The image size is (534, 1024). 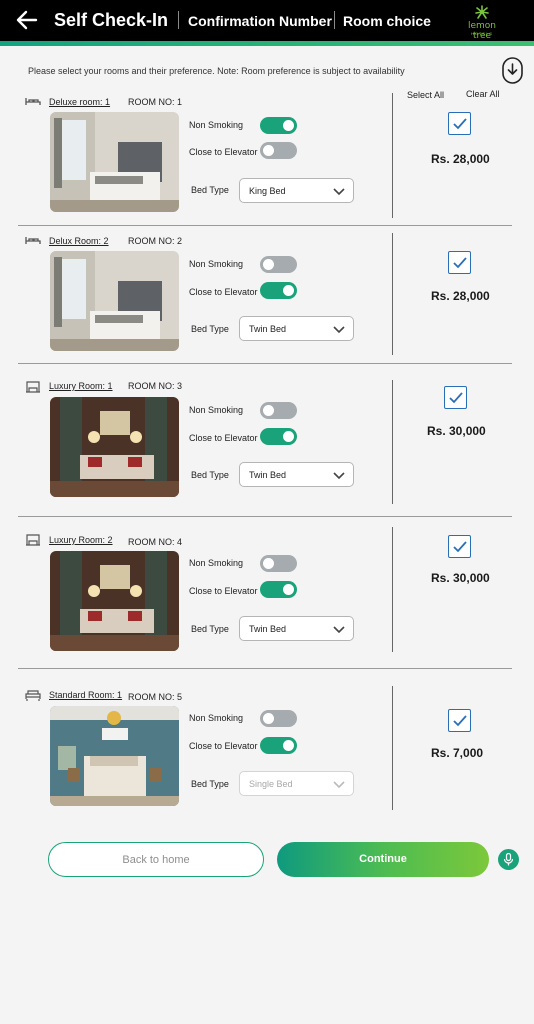 I want to click on progress-fill, so click(x=267, y=43).